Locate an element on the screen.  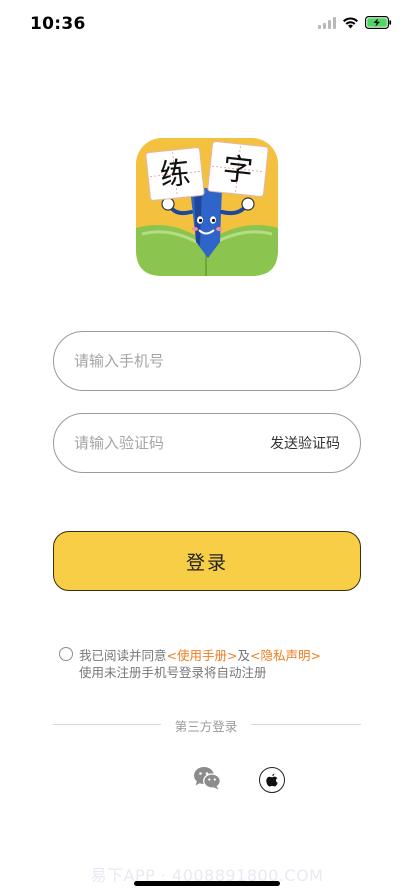
phone-field is located at coordinates (207, 361).